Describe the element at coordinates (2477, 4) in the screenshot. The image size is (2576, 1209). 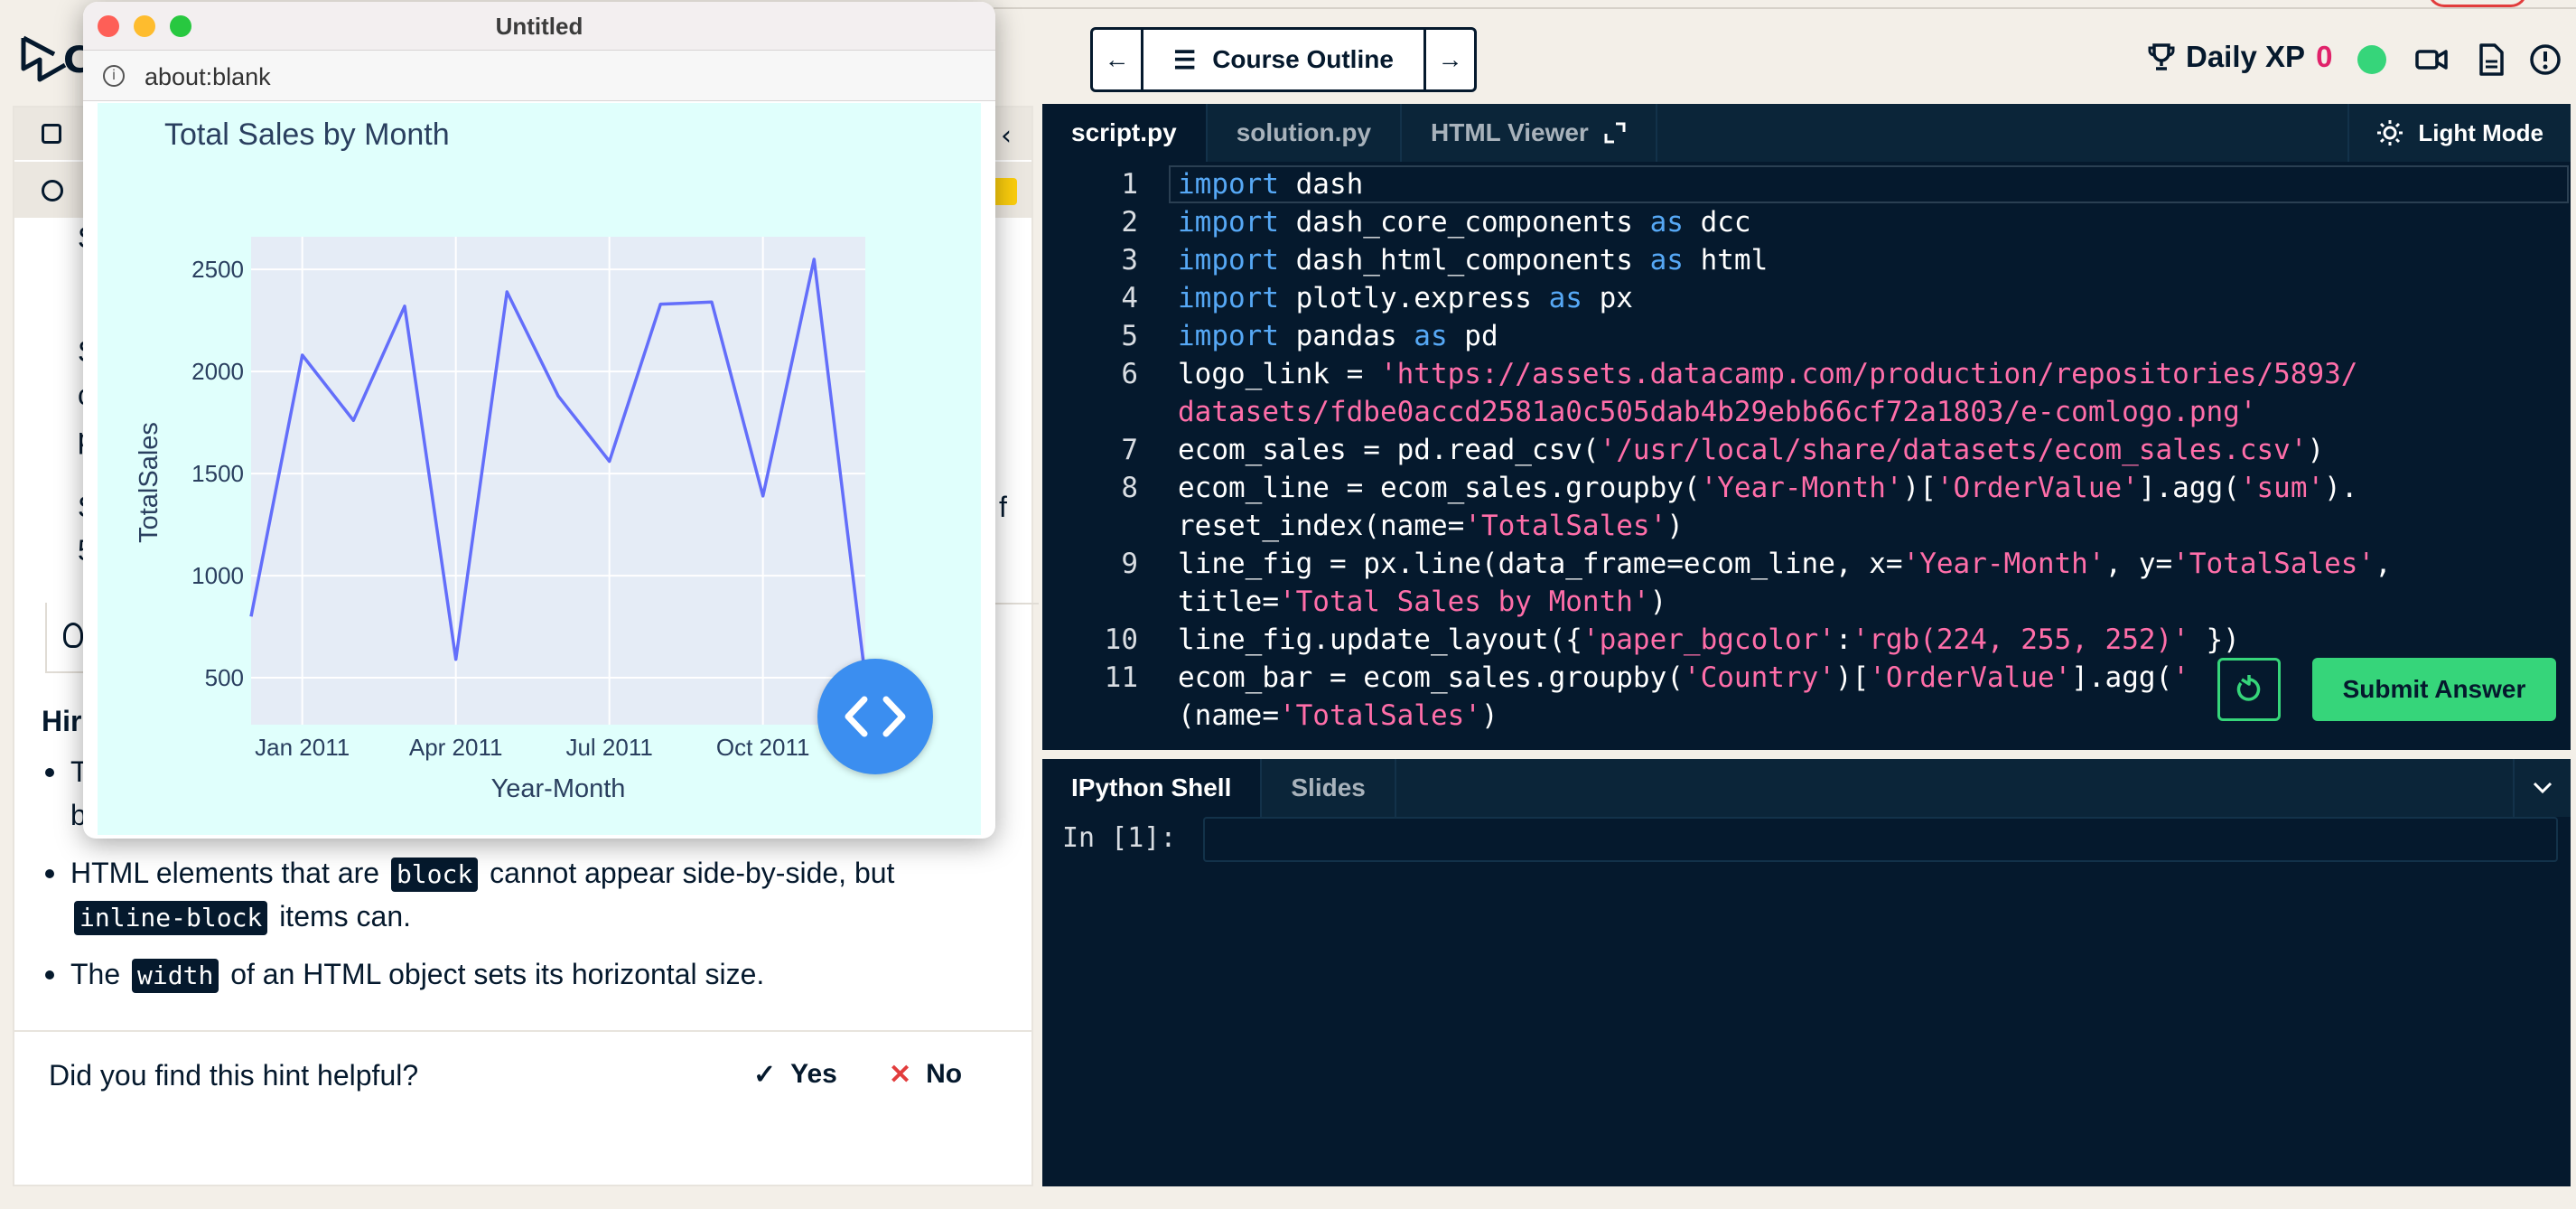
I see `profile-ring-icon` at that location.